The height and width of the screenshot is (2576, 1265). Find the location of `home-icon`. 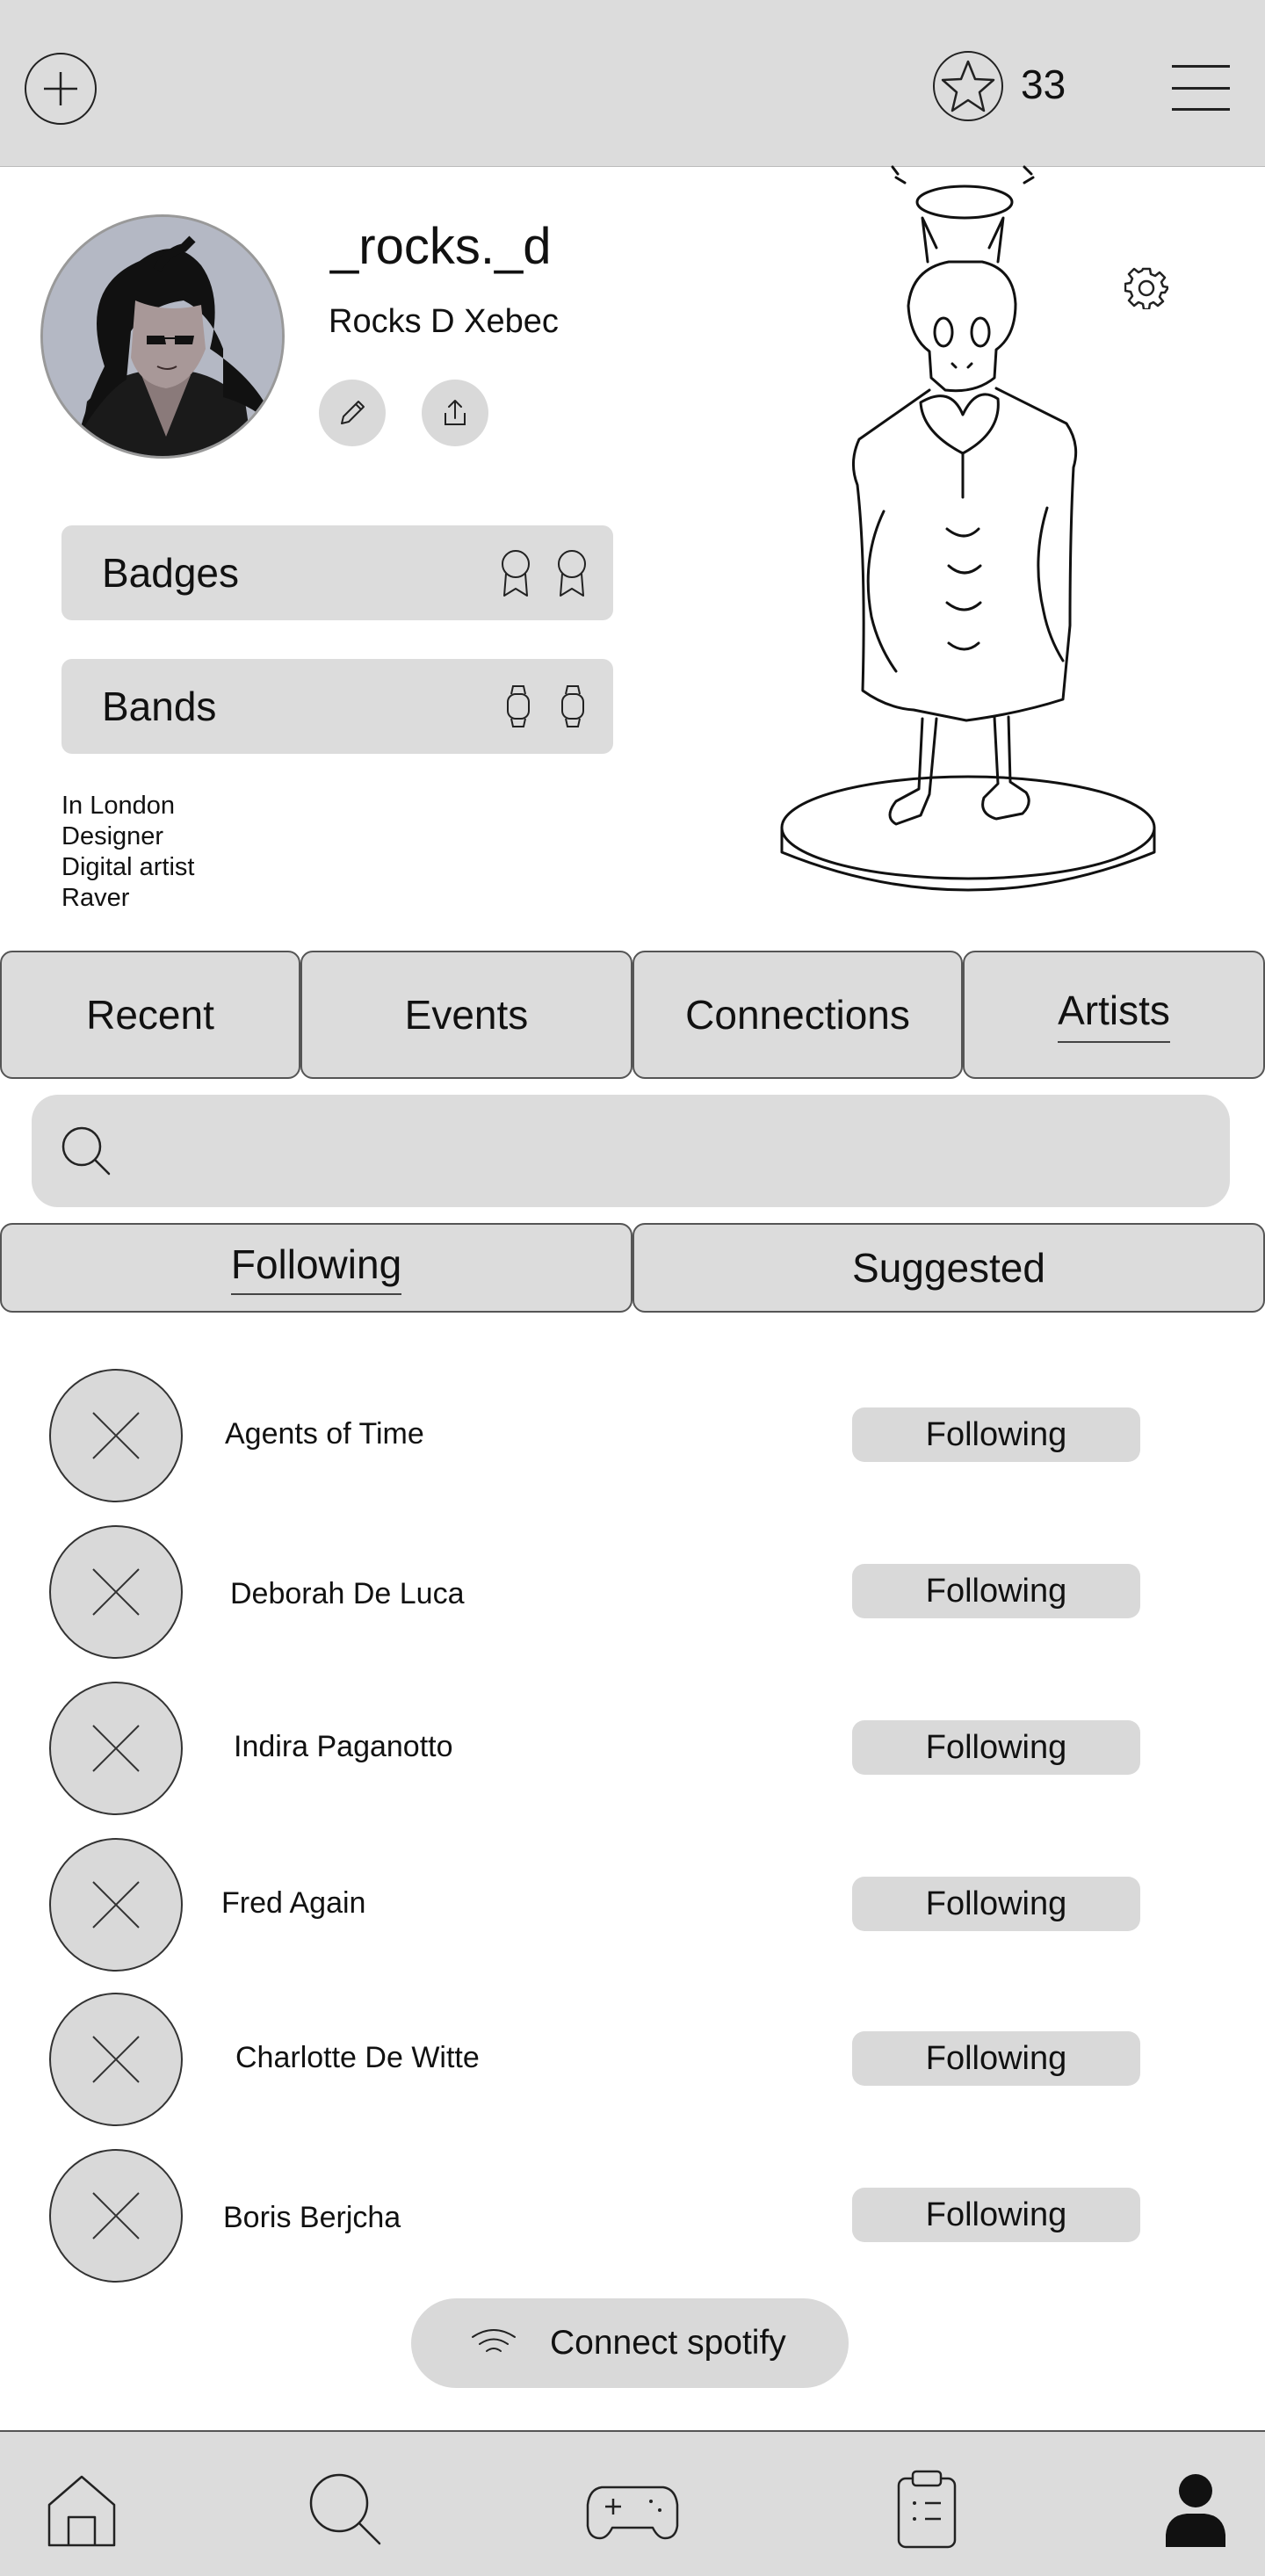

home-icon is located at coordinates (82, 2511).